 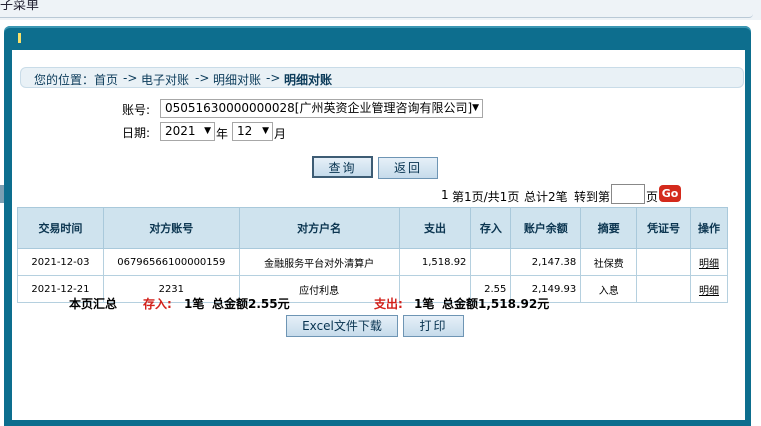 What do you see at coordinates (445, 195) in the screenshot?
I see `pager-current: 1` at bounding box center [445, 195].